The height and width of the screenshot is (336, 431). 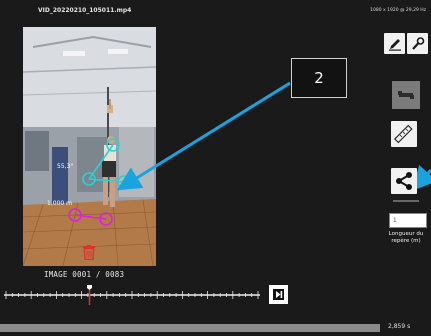 What do you see at coordinates (85, 10) in the screenshot?
I see `file-title: VID_20220210_105011.mp4` at bounding box center [85, 10].